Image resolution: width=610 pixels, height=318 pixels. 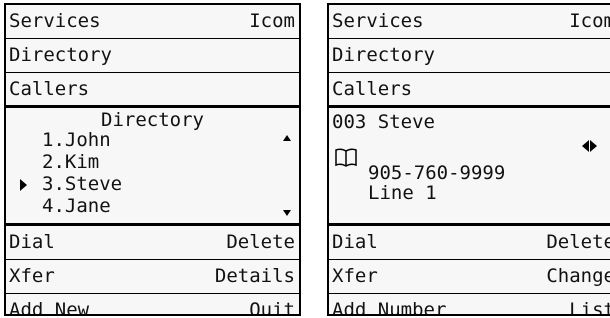 What do you see at coordinates (389, 304) in the screenshot?
I see `add-number-softkey: Add Number` at bounding box center [389, 304].